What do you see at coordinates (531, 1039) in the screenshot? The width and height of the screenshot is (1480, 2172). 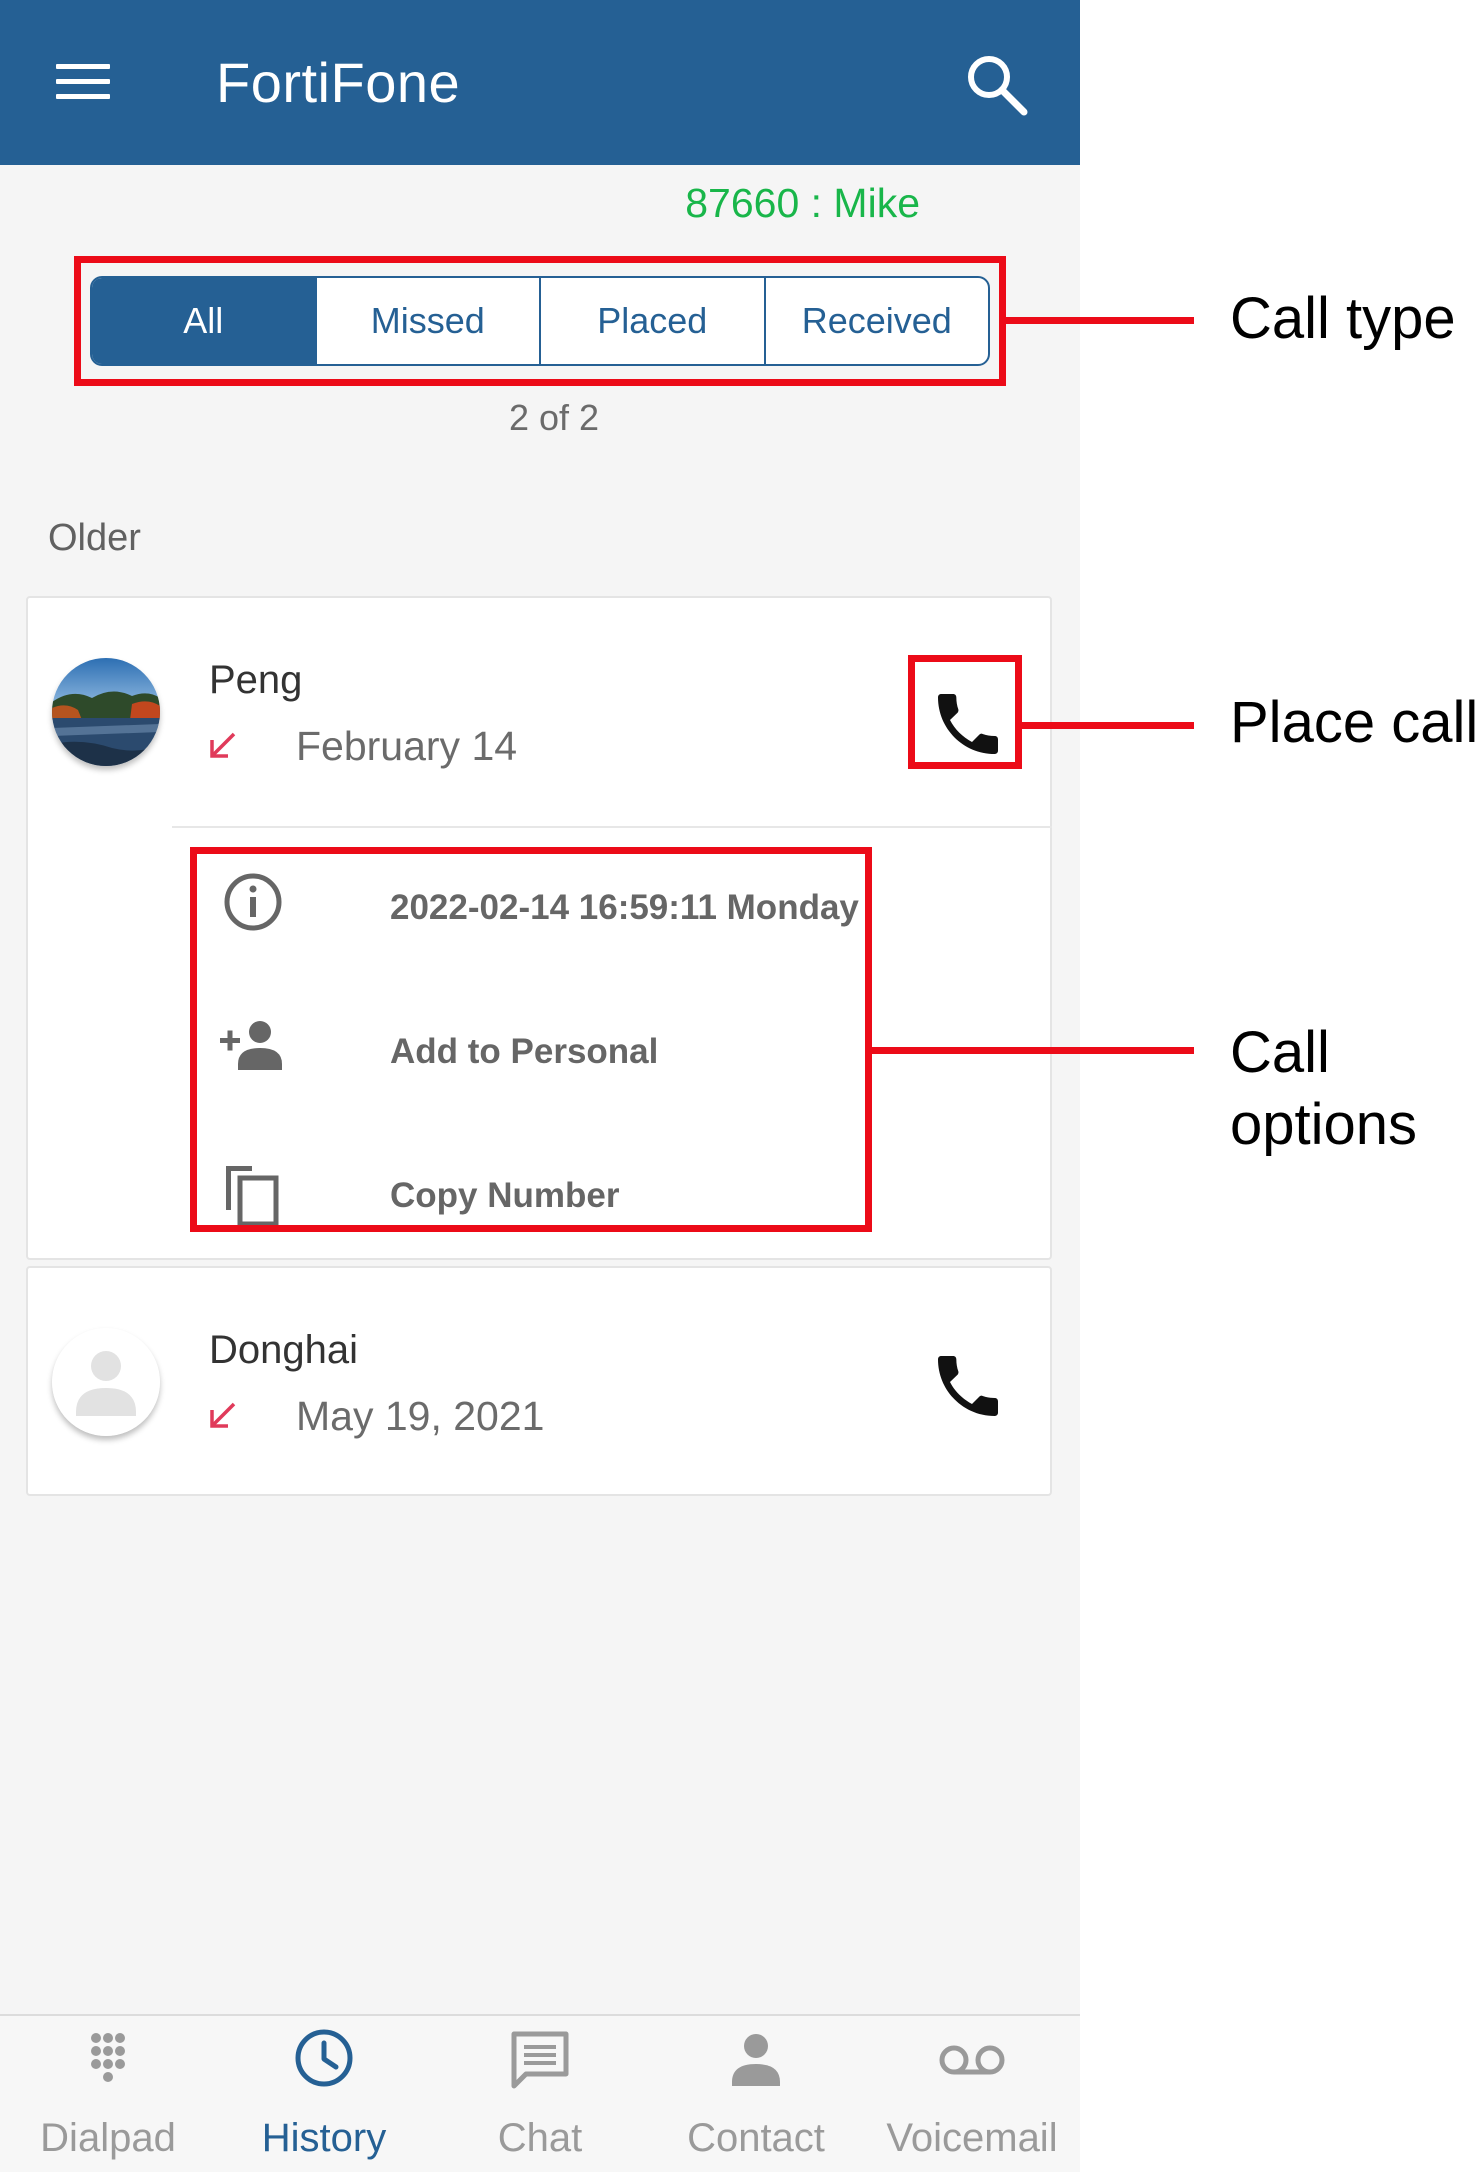 I see `call-options-highlight` at bounding box center [531, 1039].